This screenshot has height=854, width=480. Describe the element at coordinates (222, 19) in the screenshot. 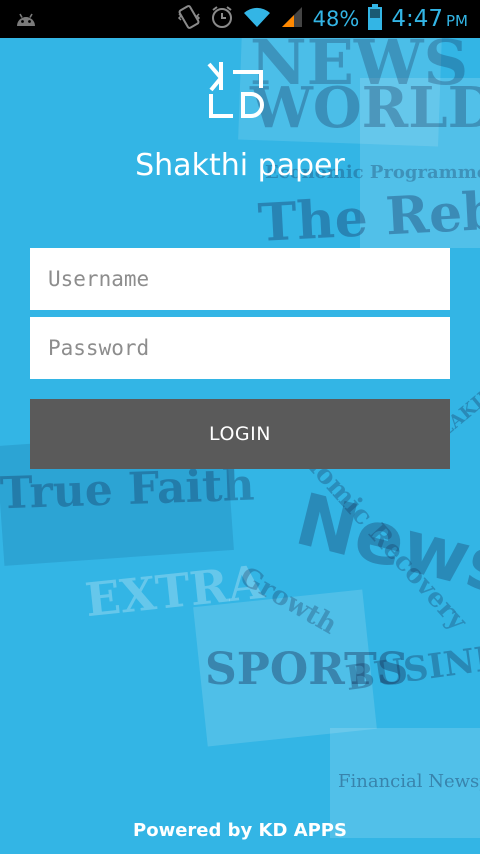

I see `alarm-icon` at that location.